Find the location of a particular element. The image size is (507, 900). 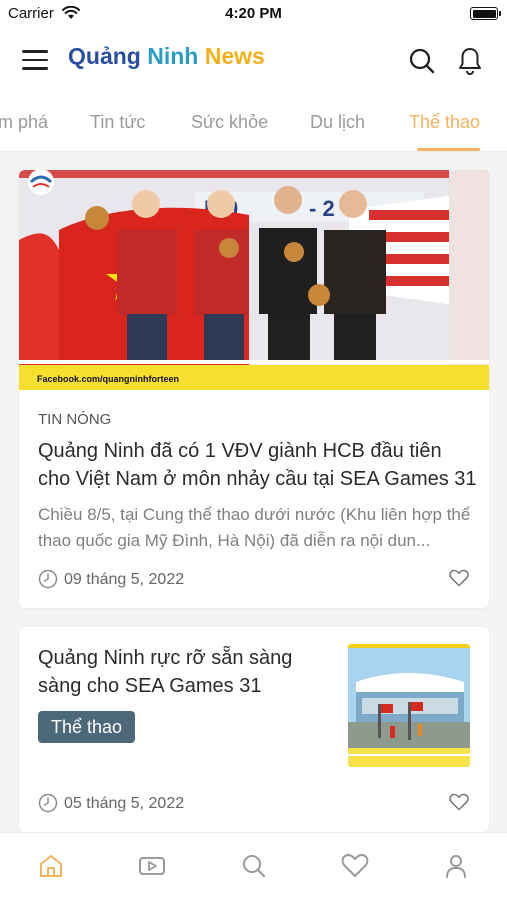

app-header: Quảng Ninh News is located at coordinates (253, 60).